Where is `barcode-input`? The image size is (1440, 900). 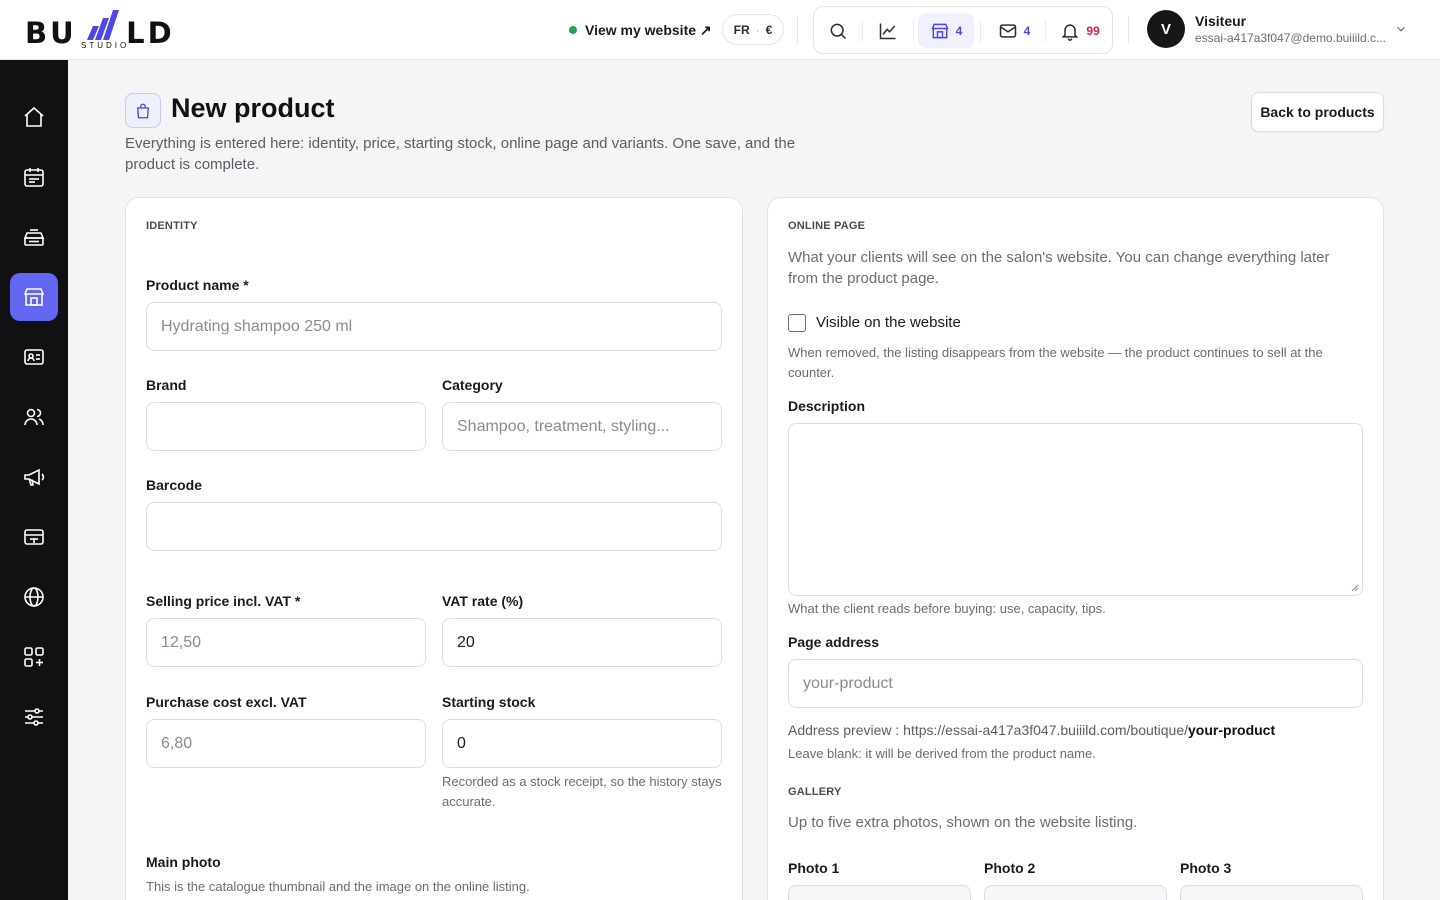 barcode-input is located at coordinates (434, 526).